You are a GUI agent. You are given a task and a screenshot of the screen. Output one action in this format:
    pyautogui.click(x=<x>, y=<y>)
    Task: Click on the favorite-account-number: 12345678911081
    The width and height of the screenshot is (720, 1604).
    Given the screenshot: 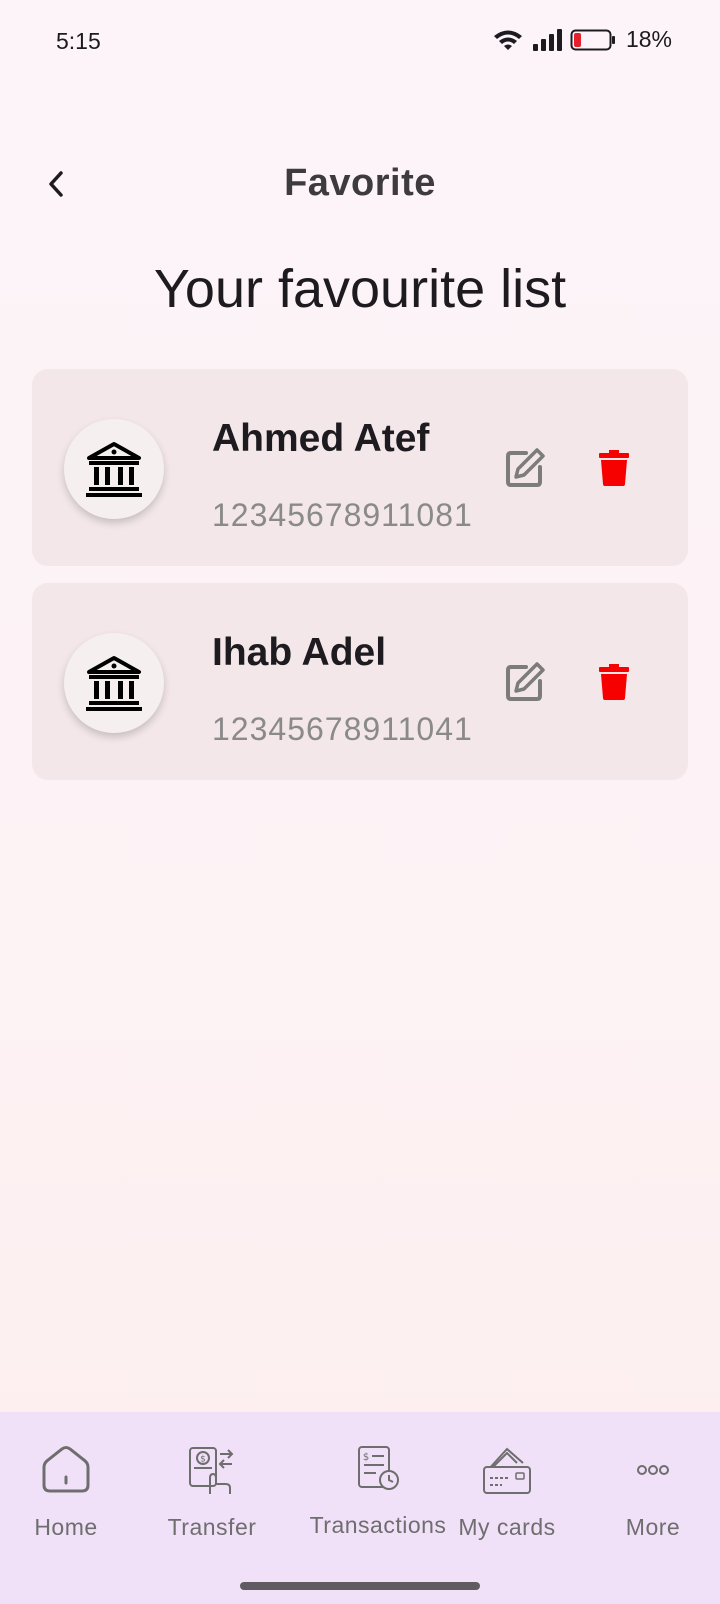 What is the action you would take?
    pyautogui.click(x=342, y=515)
    